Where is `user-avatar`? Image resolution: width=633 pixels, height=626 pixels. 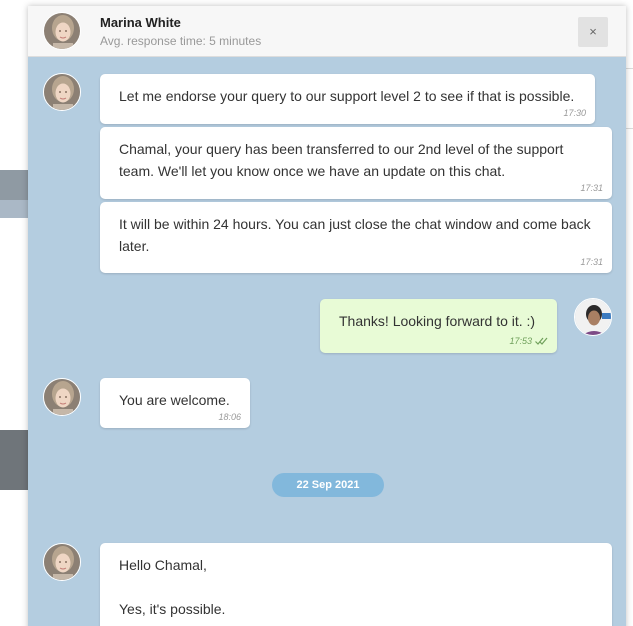 user-avatar is located at coordinates (593, 317).